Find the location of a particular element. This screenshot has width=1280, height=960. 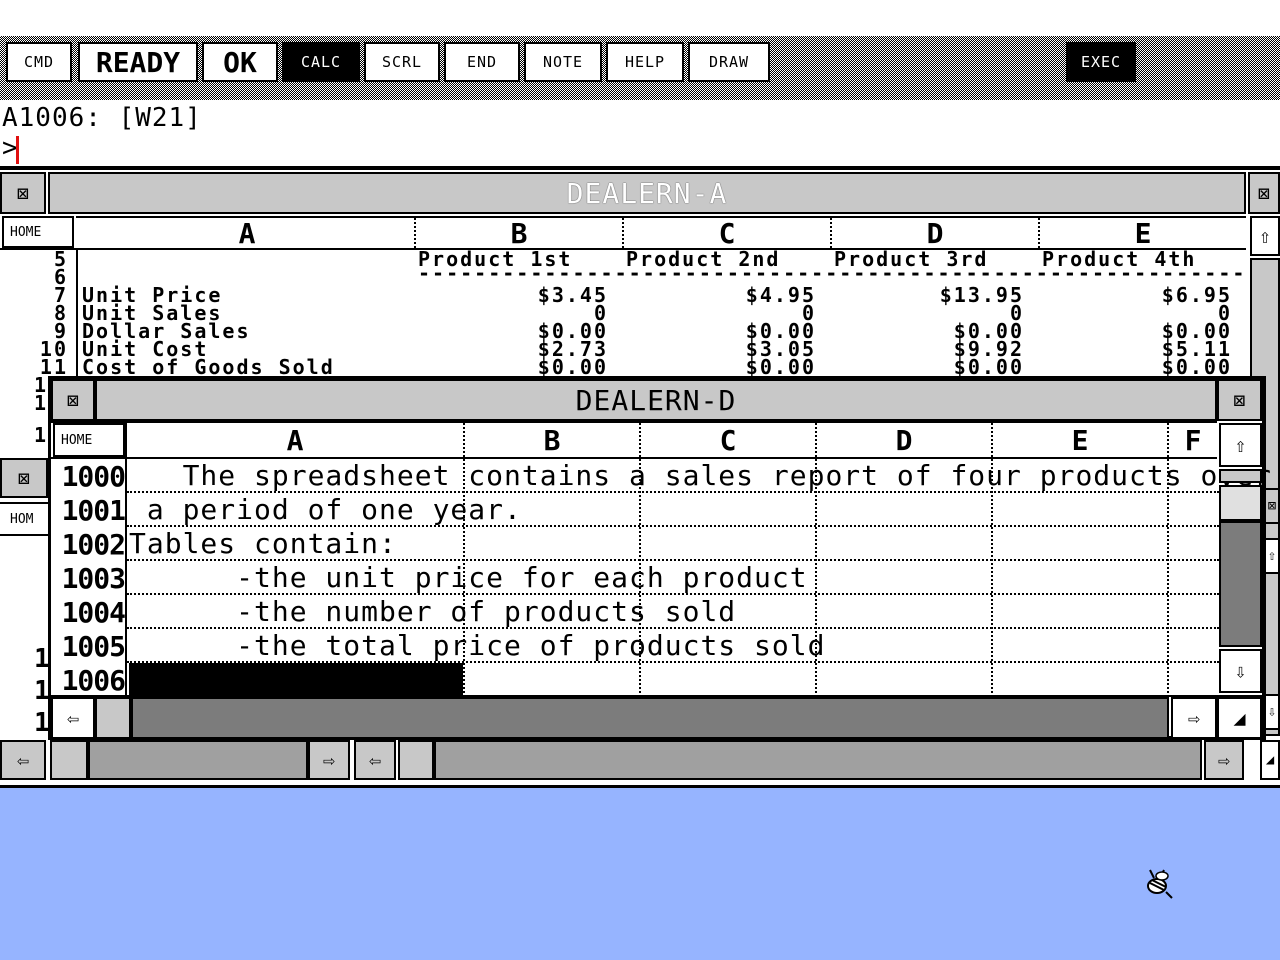

window-title: DEALERN-D is located at coordinates (656, 400).